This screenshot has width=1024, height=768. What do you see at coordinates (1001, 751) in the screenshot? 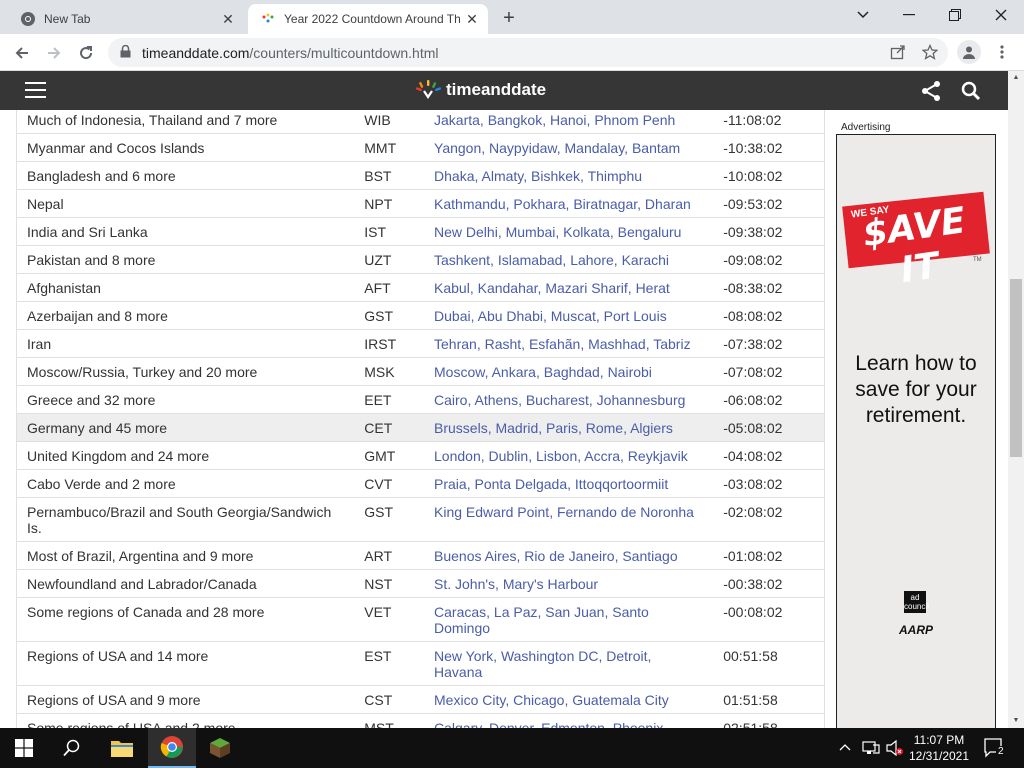
I see `notification-count: 2` at bounding box center [1001, 751].